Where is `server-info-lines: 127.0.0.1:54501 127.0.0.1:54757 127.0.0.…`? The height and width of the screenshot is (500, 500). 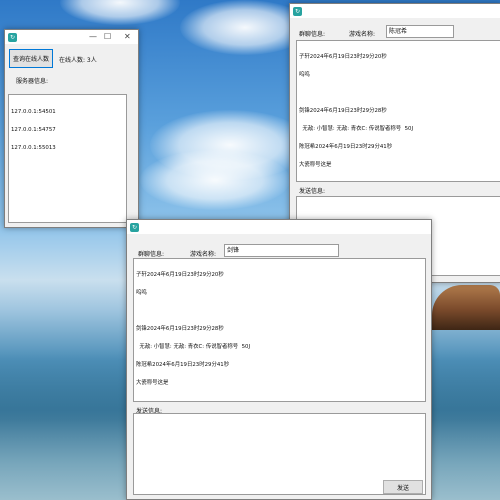
server-info-lines: 127.0.0.1:54501 127.0.0.1:54757 127.0.0.… is located at coordinates (33, 130).